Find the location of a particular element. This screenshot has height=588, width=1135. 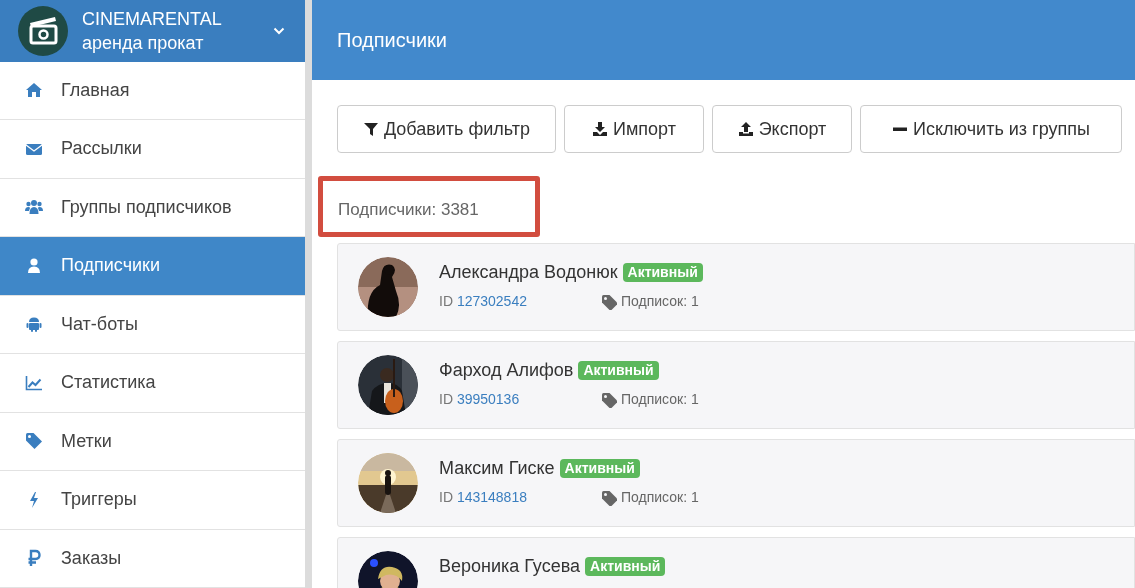

subscriber-id: ID 39950136 is located at coordinates (480, 399).